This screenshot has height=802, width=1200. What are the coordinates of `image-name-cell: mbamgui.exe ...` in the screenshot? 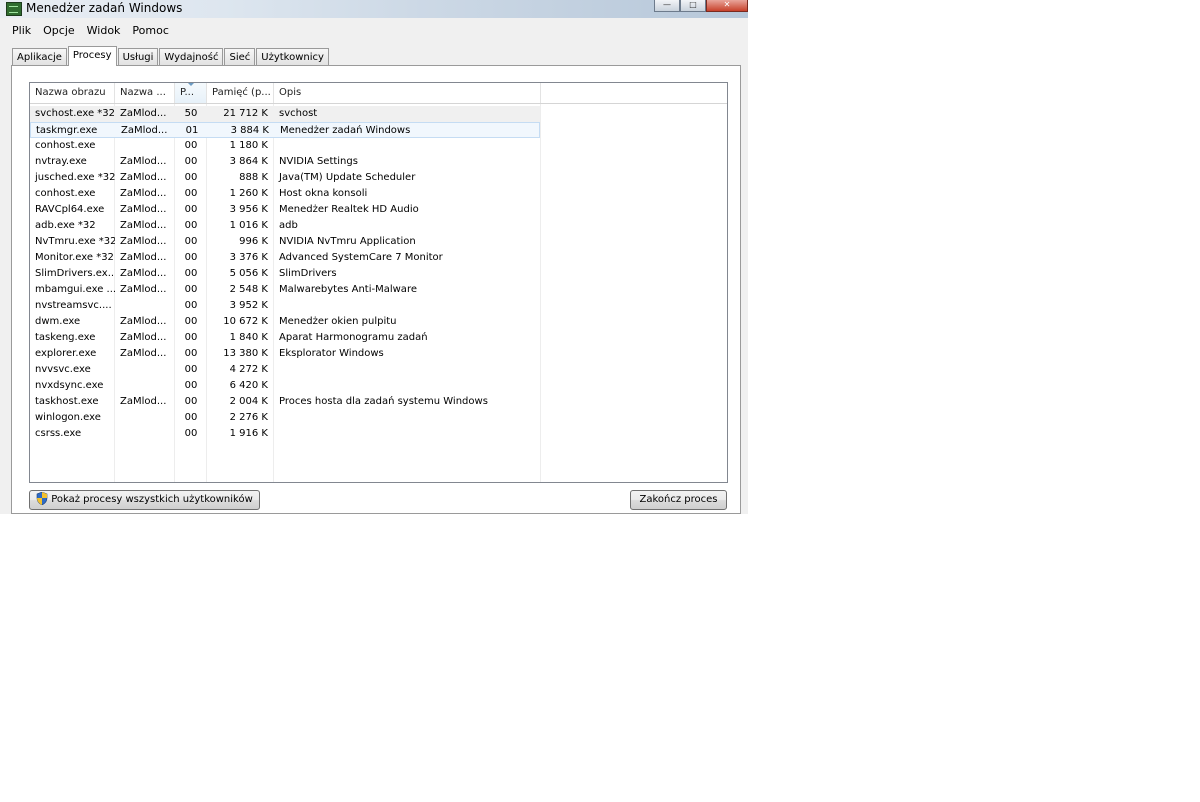 It's located at (75, 289).